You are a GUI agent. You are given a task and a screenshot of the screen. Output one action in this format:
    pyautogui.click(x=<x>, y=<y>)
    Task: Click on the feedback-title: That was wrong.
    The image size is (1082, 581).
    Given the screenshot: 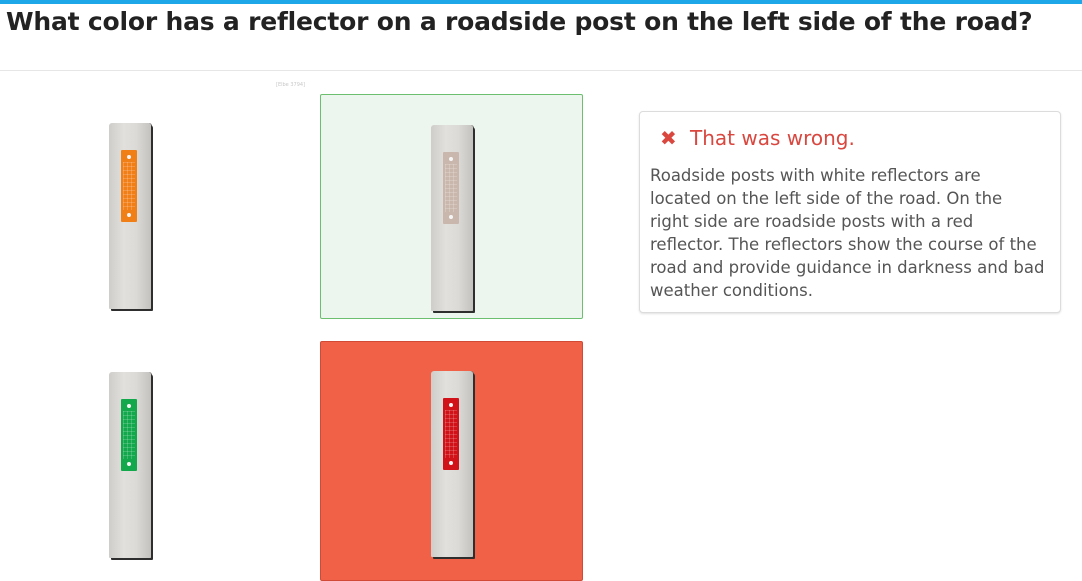 What is the action you would take?
    pyautogui.click(x=772, y=138)
    